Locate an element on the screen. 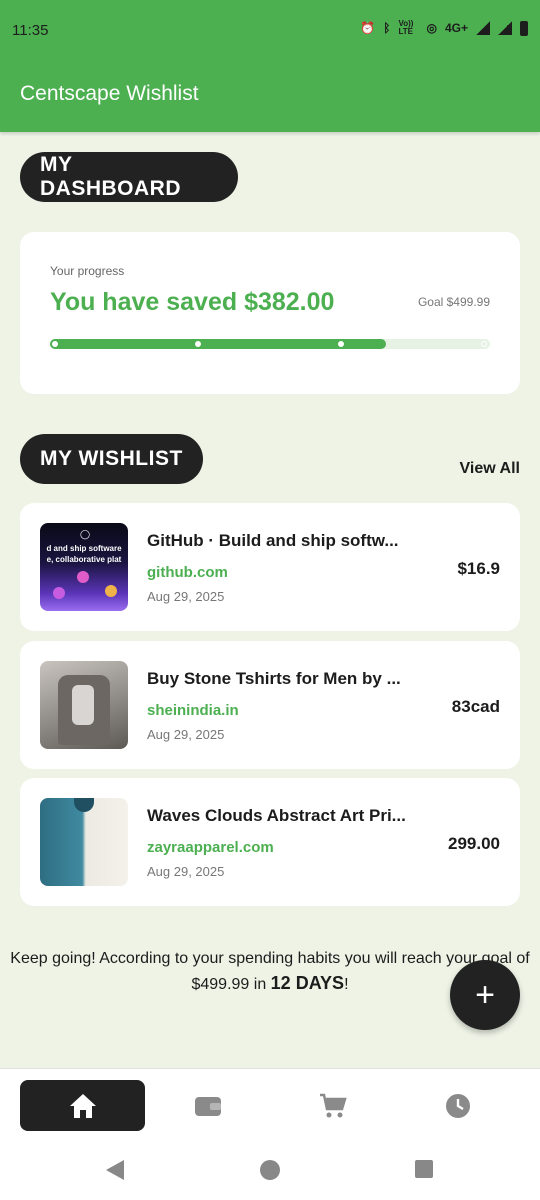  hotspot-icon: ◎ is located at coordinates (431, 28).